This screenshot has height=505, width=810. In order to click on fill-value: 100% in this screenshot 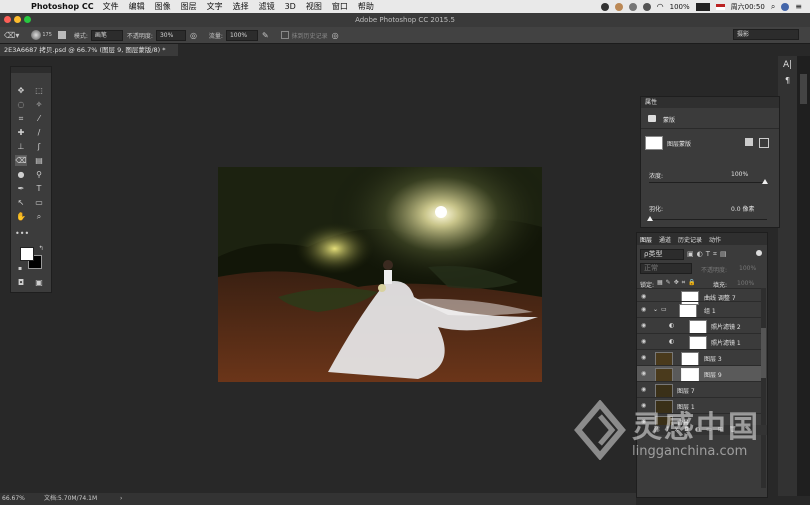, I will do `click(745, 283)`.